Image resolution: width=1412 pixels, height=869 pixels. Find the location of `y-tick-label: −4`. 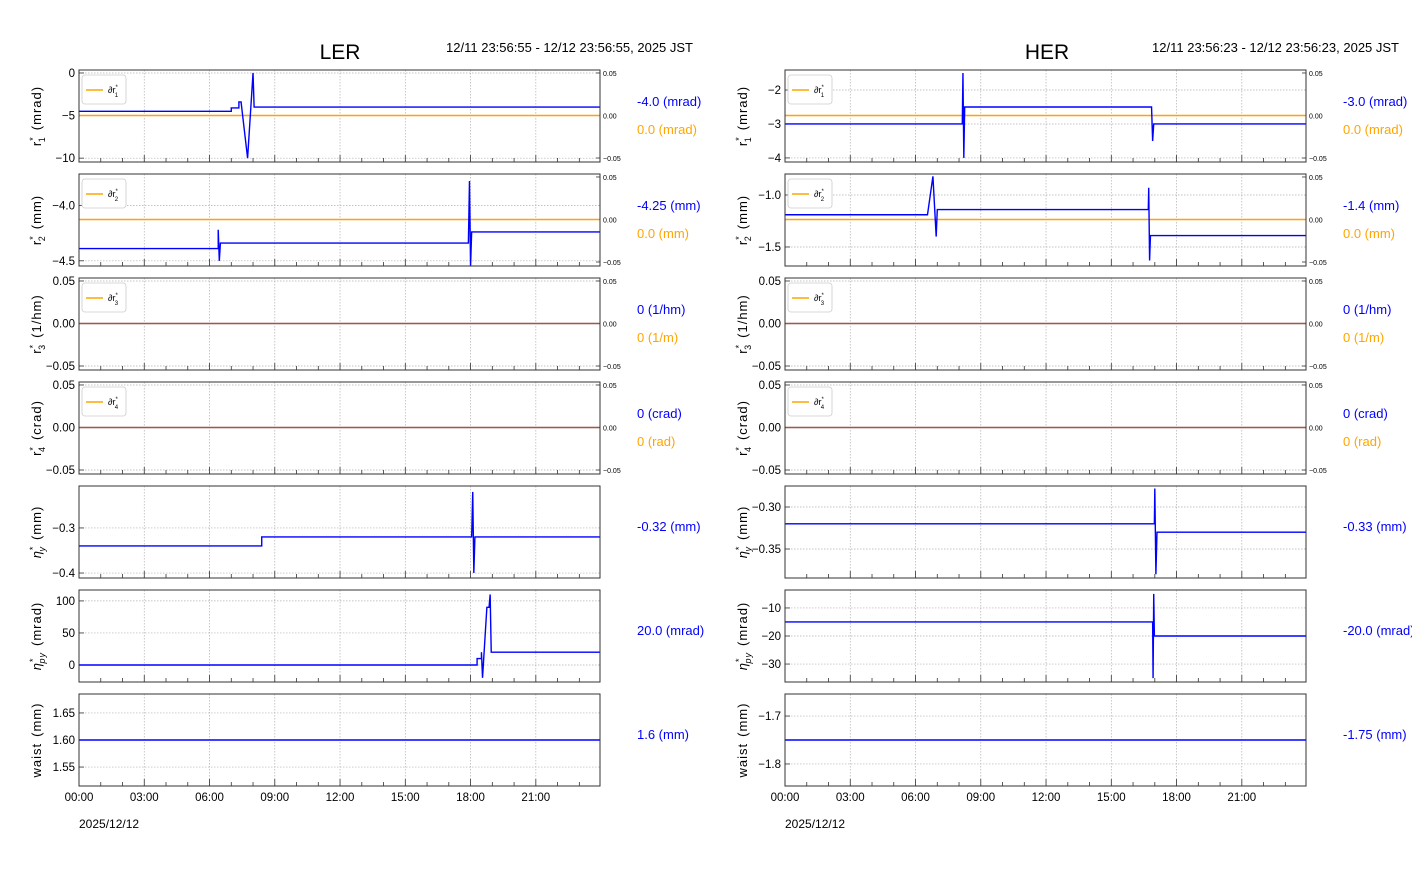

y-tick-label: −4 is located at coordinates (775, 159).